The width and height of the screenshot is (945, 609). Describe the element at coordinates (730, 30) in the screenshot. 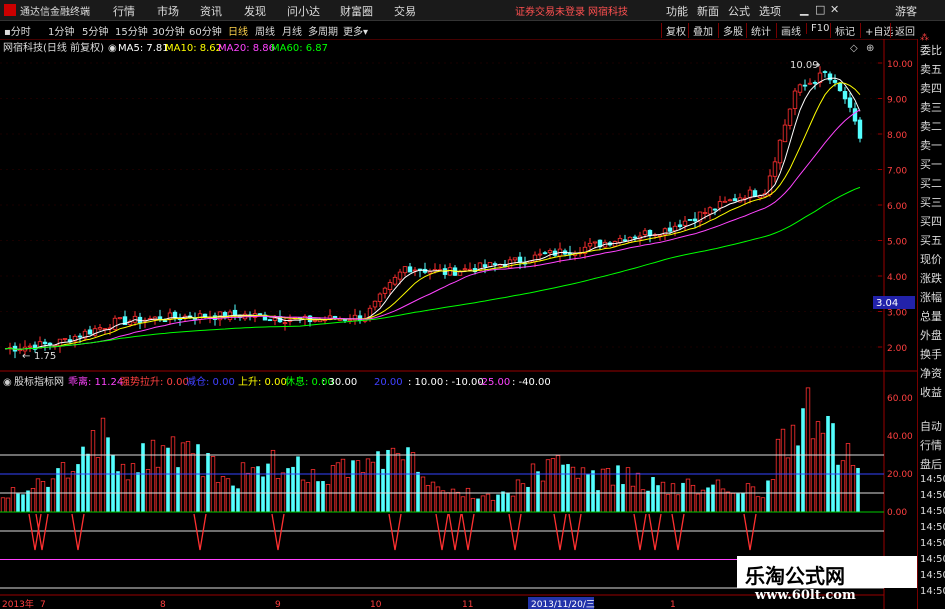

I see `multi-stock-button: 多股` at that location.